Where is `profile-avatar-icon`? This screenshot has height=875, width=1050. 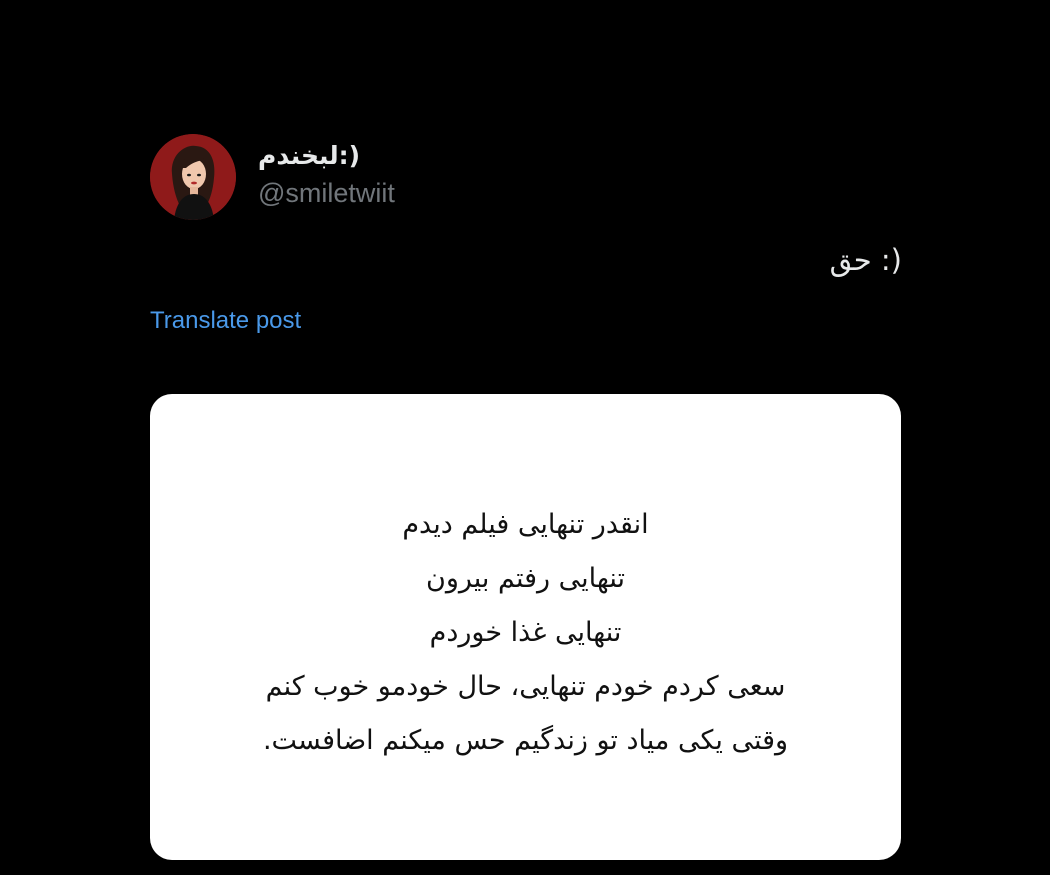 profile-avatar-icon is located at coordinates (193, 177).